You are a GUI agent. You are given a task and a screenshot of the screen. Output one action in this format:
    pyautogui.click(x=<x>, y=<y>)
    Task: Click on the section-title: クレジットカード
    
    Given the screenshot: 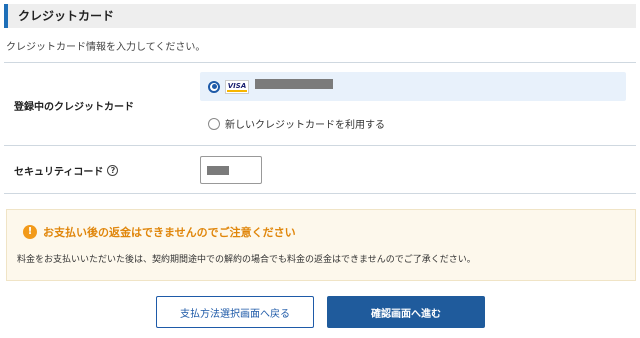 What is the action you would take?
    pyautogui.click(x=66, y=16)
    